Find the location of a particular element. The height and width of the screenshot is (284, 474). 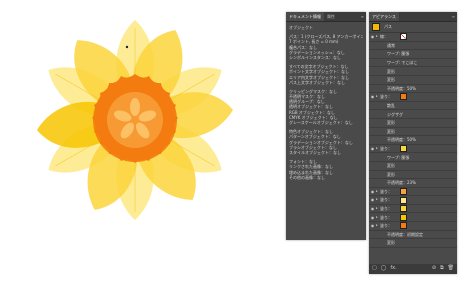

effect-link: 不透明度：23% is located at coordinates (401, 182).